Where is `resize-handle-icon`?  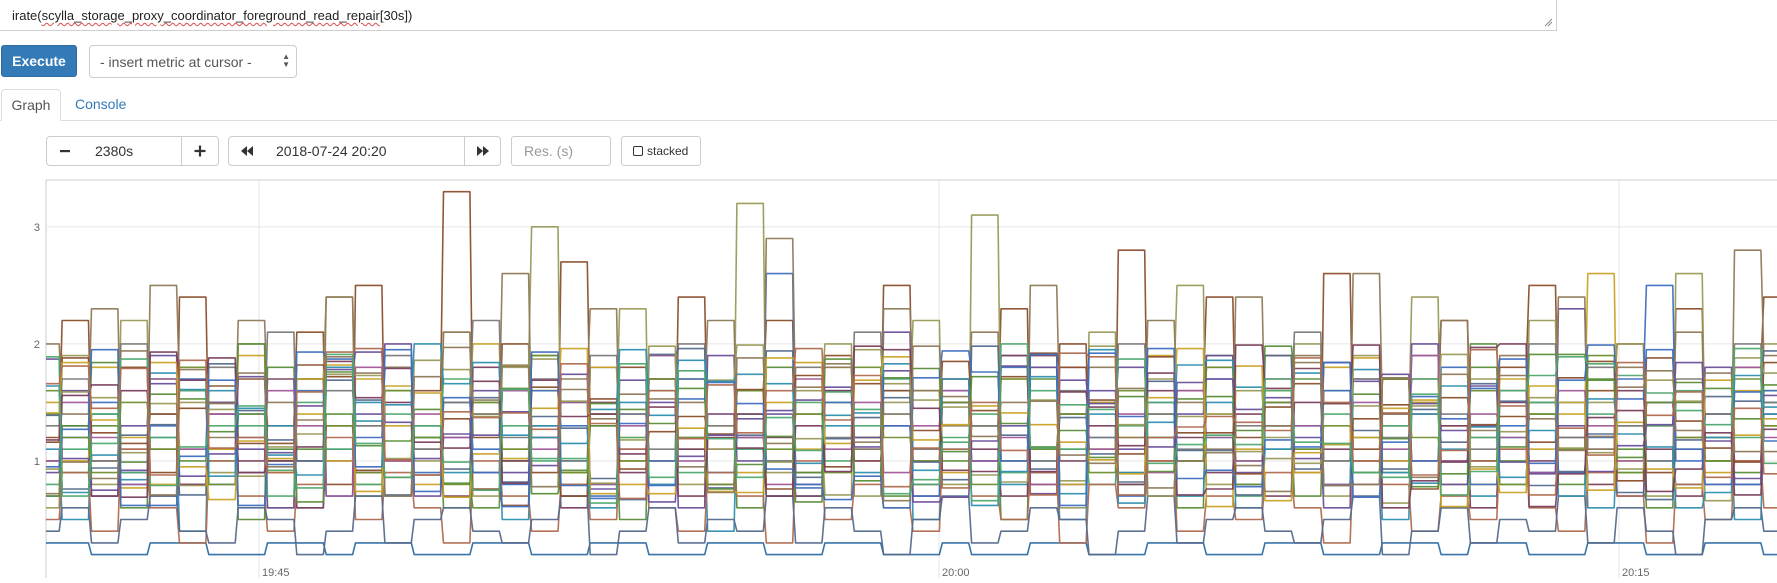 resize-handle-icon is located at coordinates (1548, 22).